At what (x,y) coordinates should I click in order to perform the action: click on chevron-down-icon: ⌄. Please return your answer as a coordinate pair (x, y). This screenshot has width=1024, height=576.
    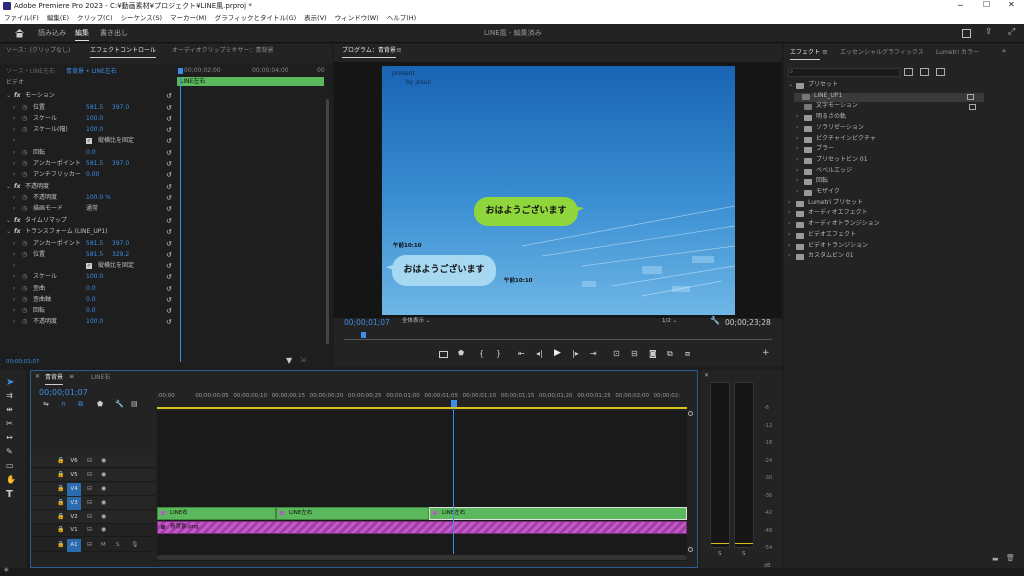
    Looking at the image, I should click on (790, 85).